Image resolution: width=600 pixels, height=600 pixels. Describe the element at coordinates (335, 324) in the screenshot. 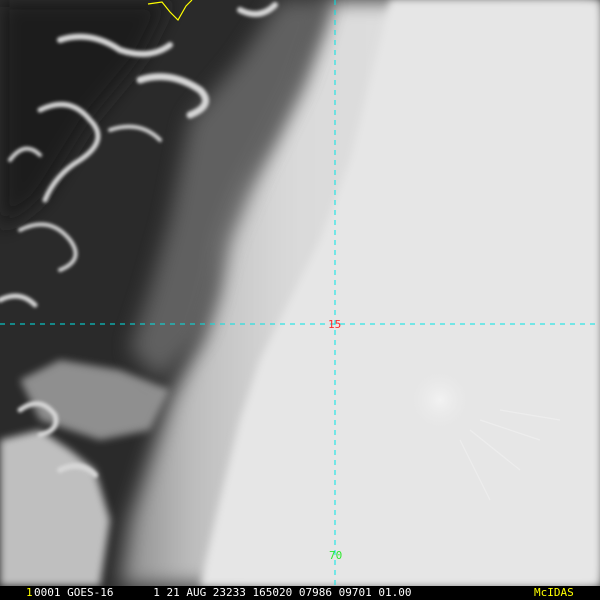

I see `latitude-label: 15` at that location.